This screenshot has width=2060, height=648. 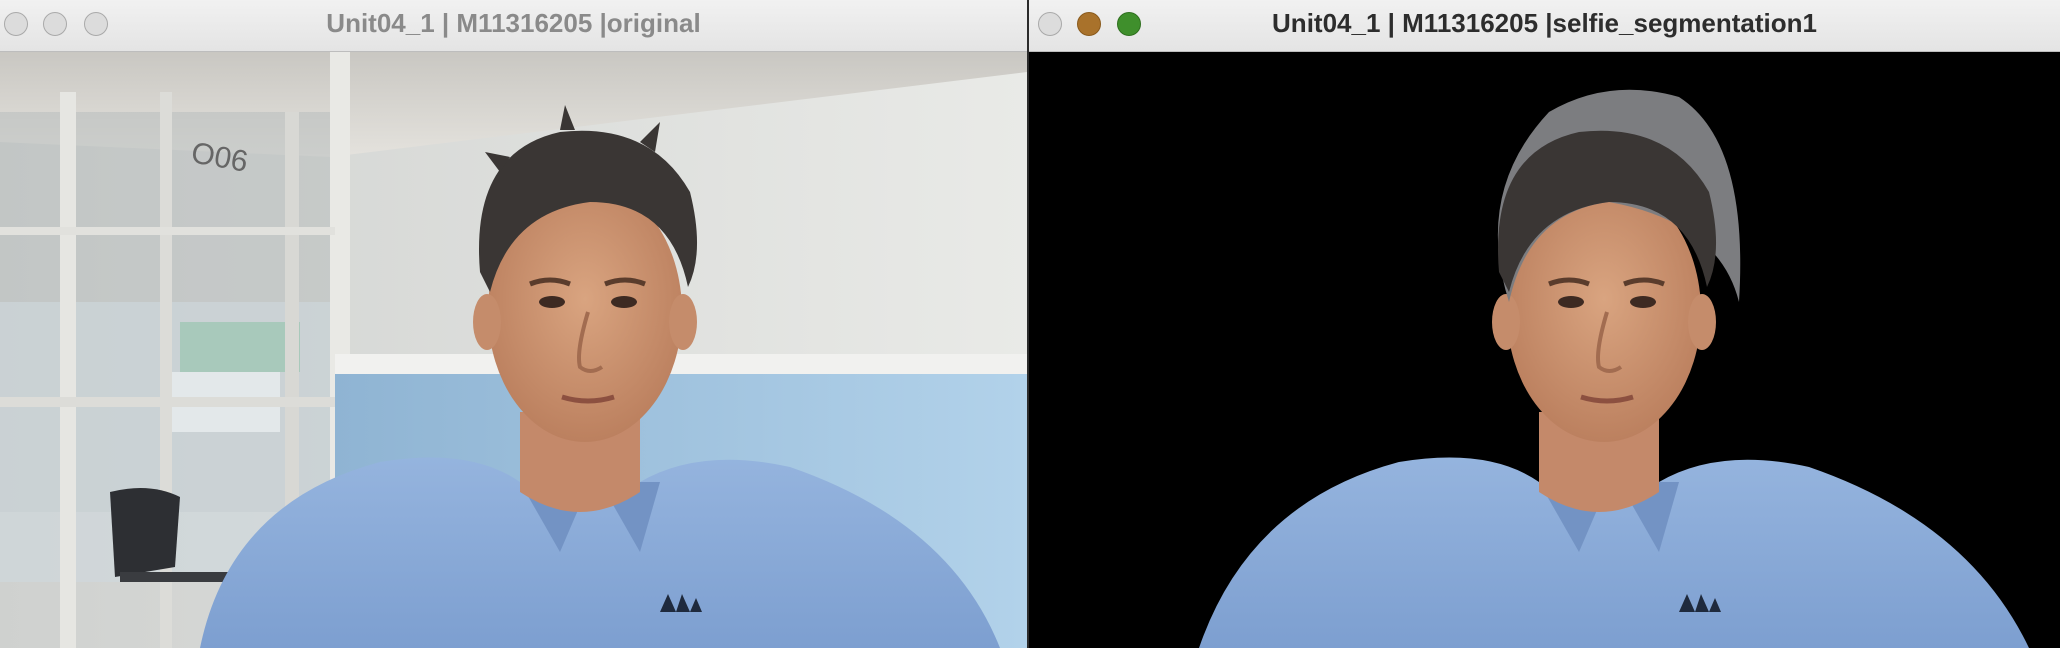 I want to click on titlebar-original: Unit04_1 | M11316205 |original, so click(x=513, y=26).